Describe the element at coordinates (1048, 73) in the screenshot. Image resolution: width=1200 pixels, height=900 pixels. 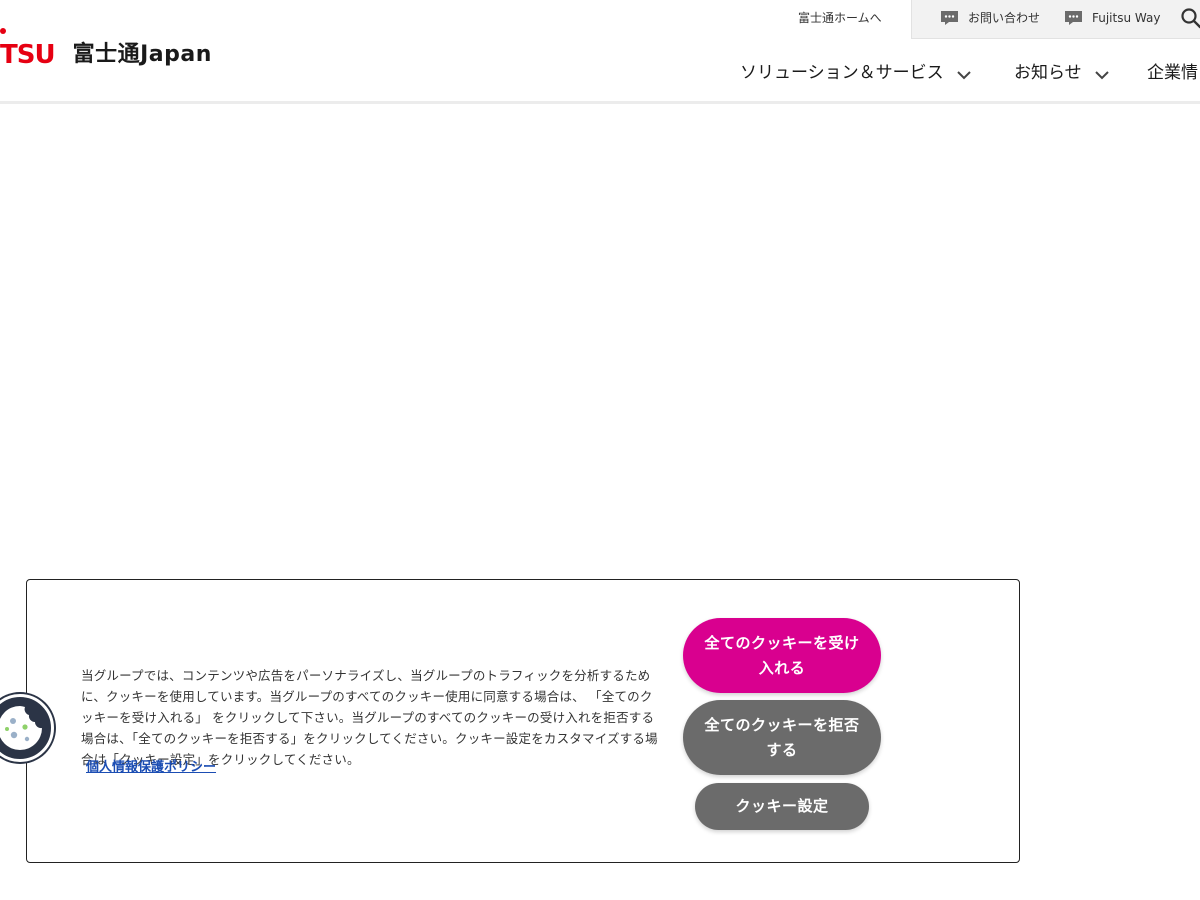
I see `nav-news-label: お知らせ` at that location.